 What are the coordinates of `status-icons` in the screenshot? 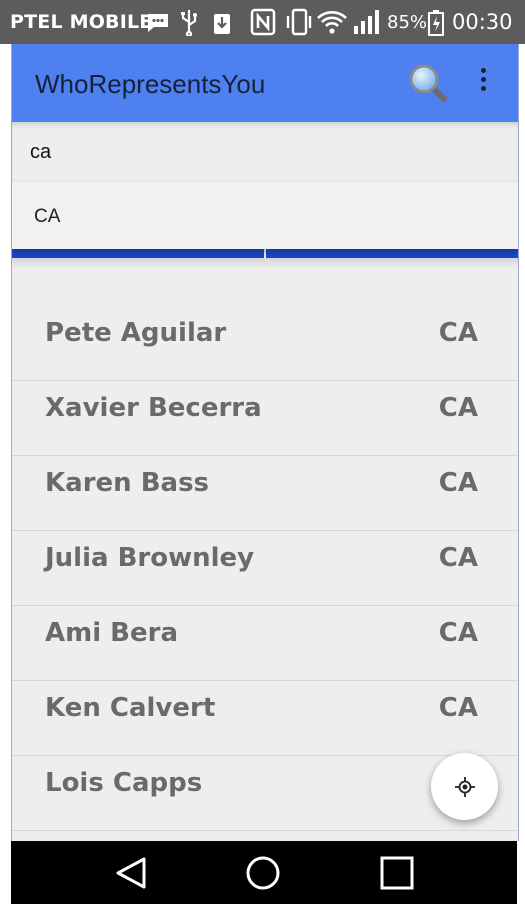 It's located at (264, 22).